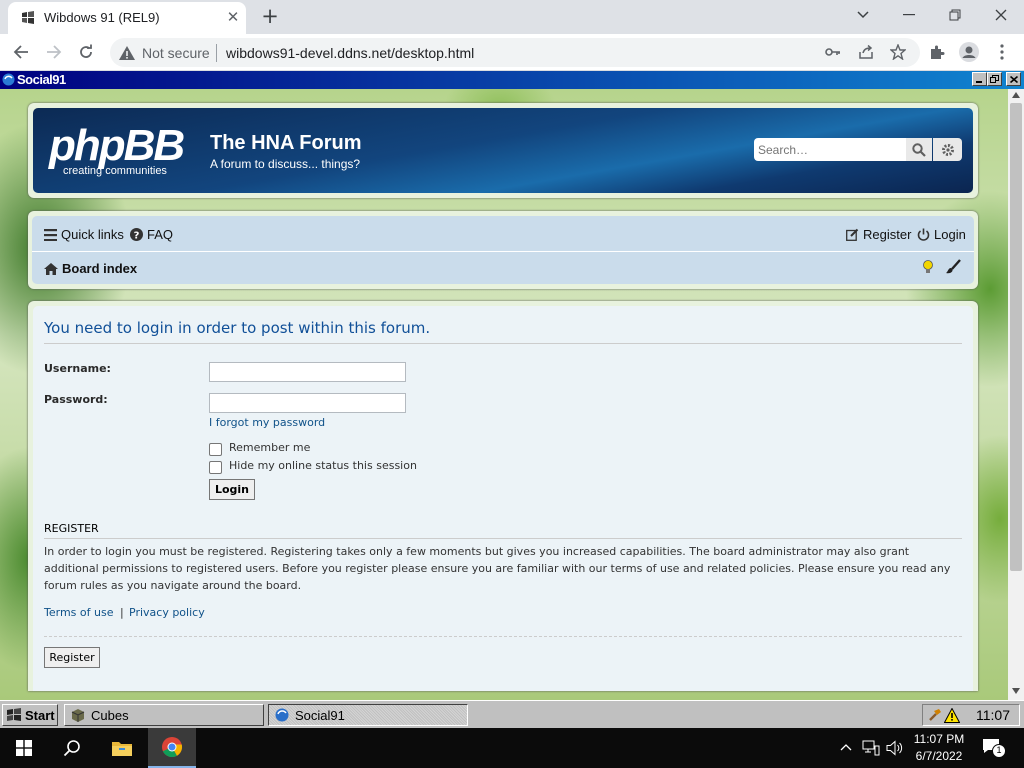  I want to click on bookmark-star-icon, so click(898, 52).